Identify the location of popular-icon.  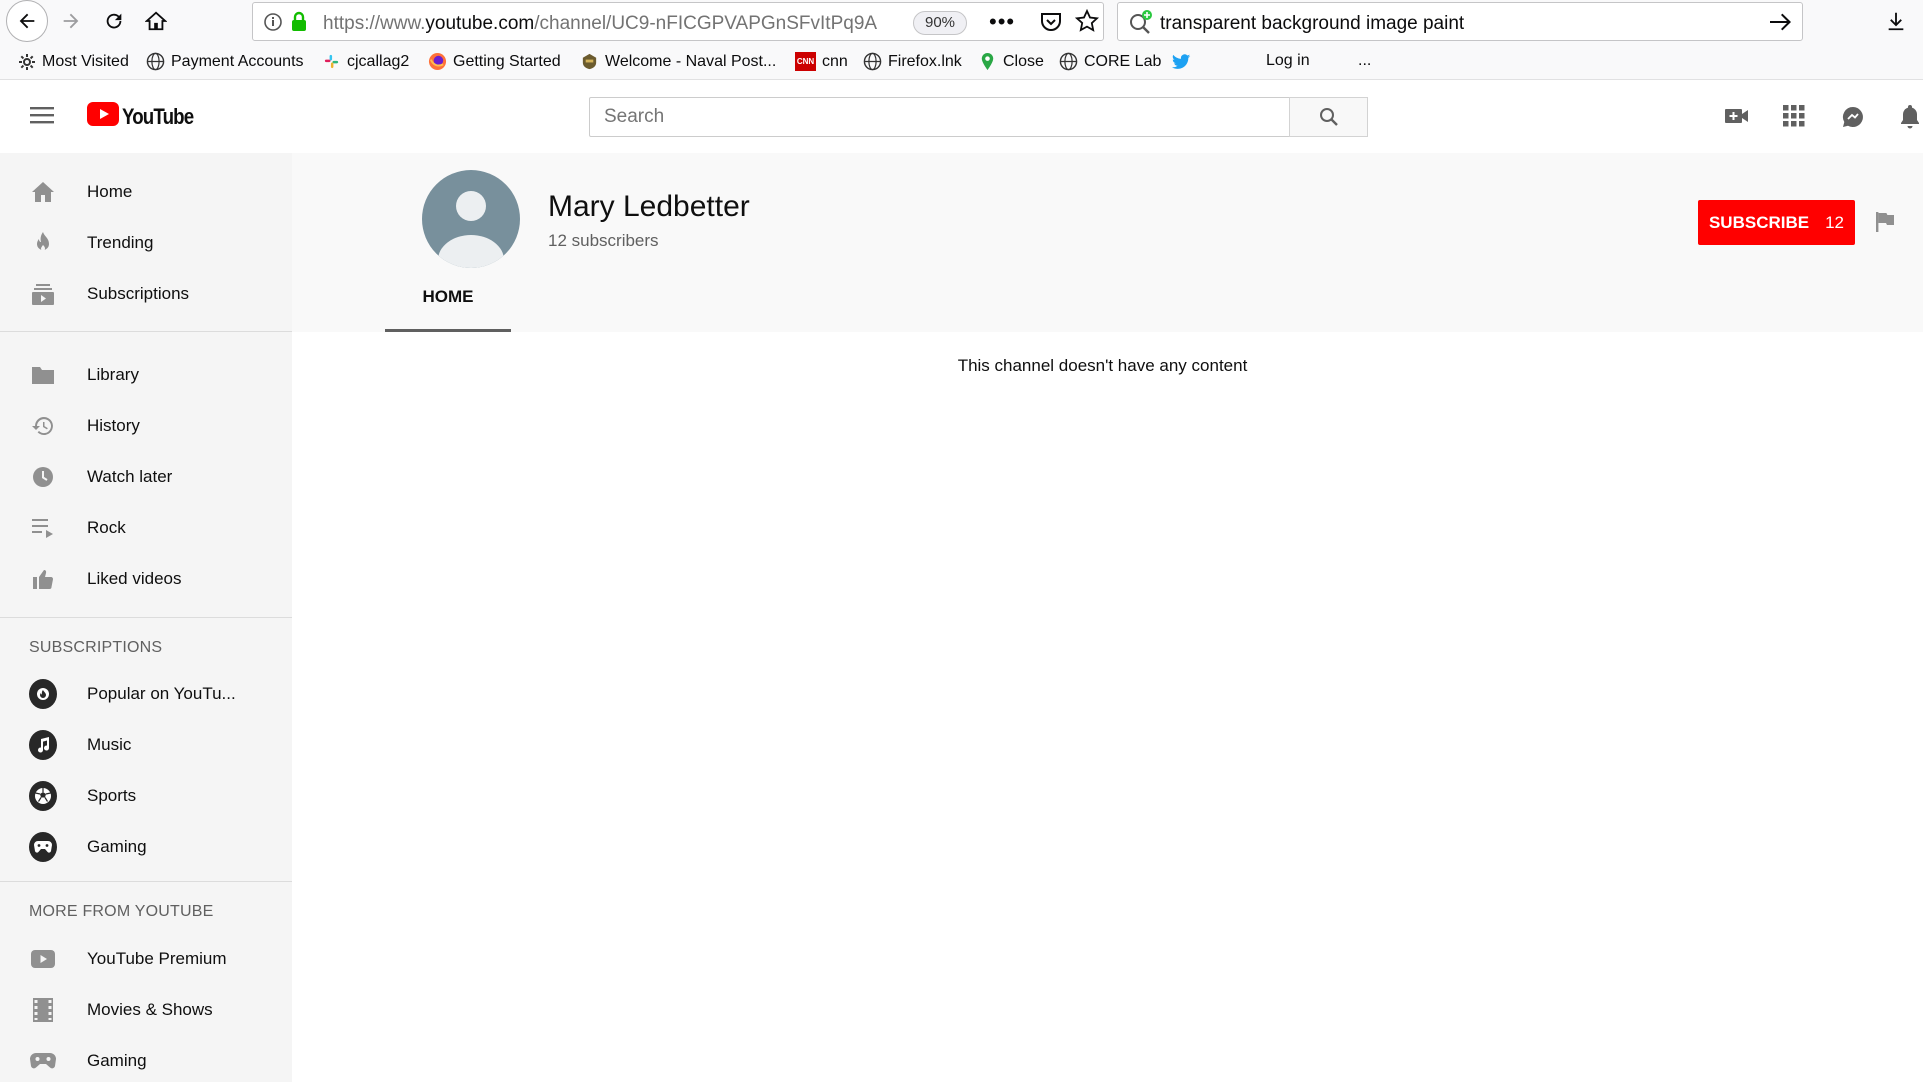
(43, 694).